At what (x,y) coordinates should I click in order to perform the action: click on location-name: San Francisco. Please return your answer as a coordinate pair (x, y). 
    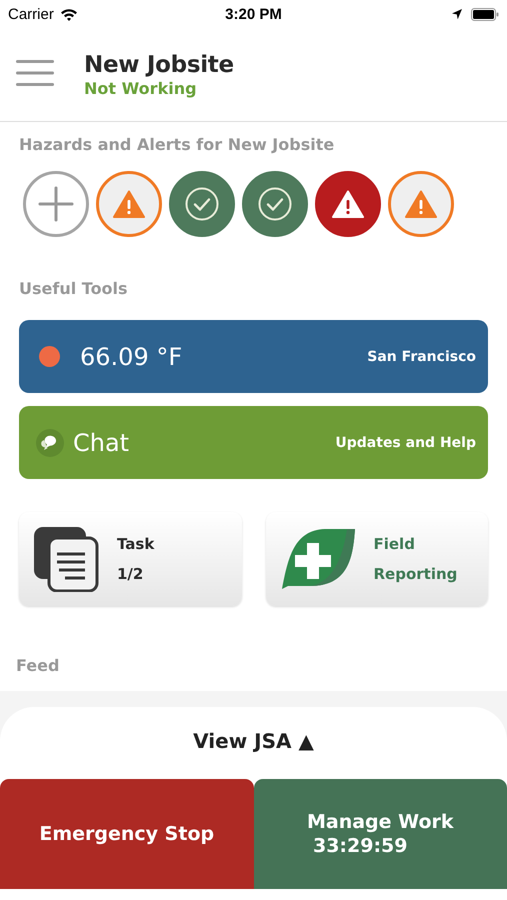
    Looking at the image, I should click on (421, 356).